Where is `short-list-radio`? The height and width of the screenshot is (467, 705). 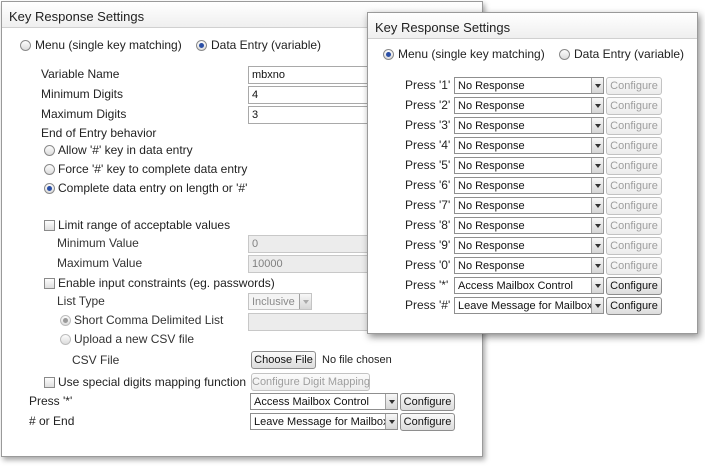 short-list-radio is located at coordinates (65, 320).